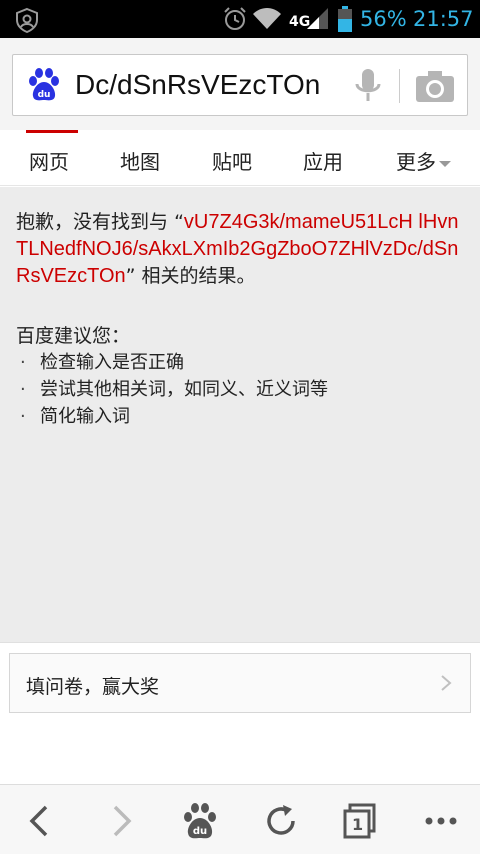  Describe the element at coordinates (435, 86) in the screenshot. I see `camera-icon` at that location.